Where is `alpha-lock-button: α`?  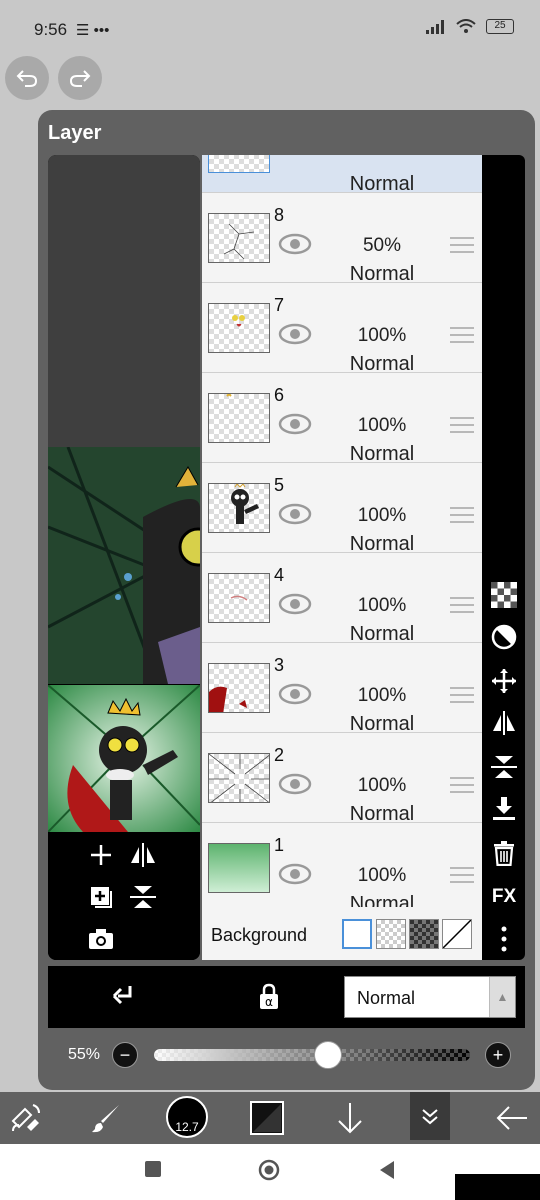
alpha-lock-button: α is located at coordinates (269, 997).